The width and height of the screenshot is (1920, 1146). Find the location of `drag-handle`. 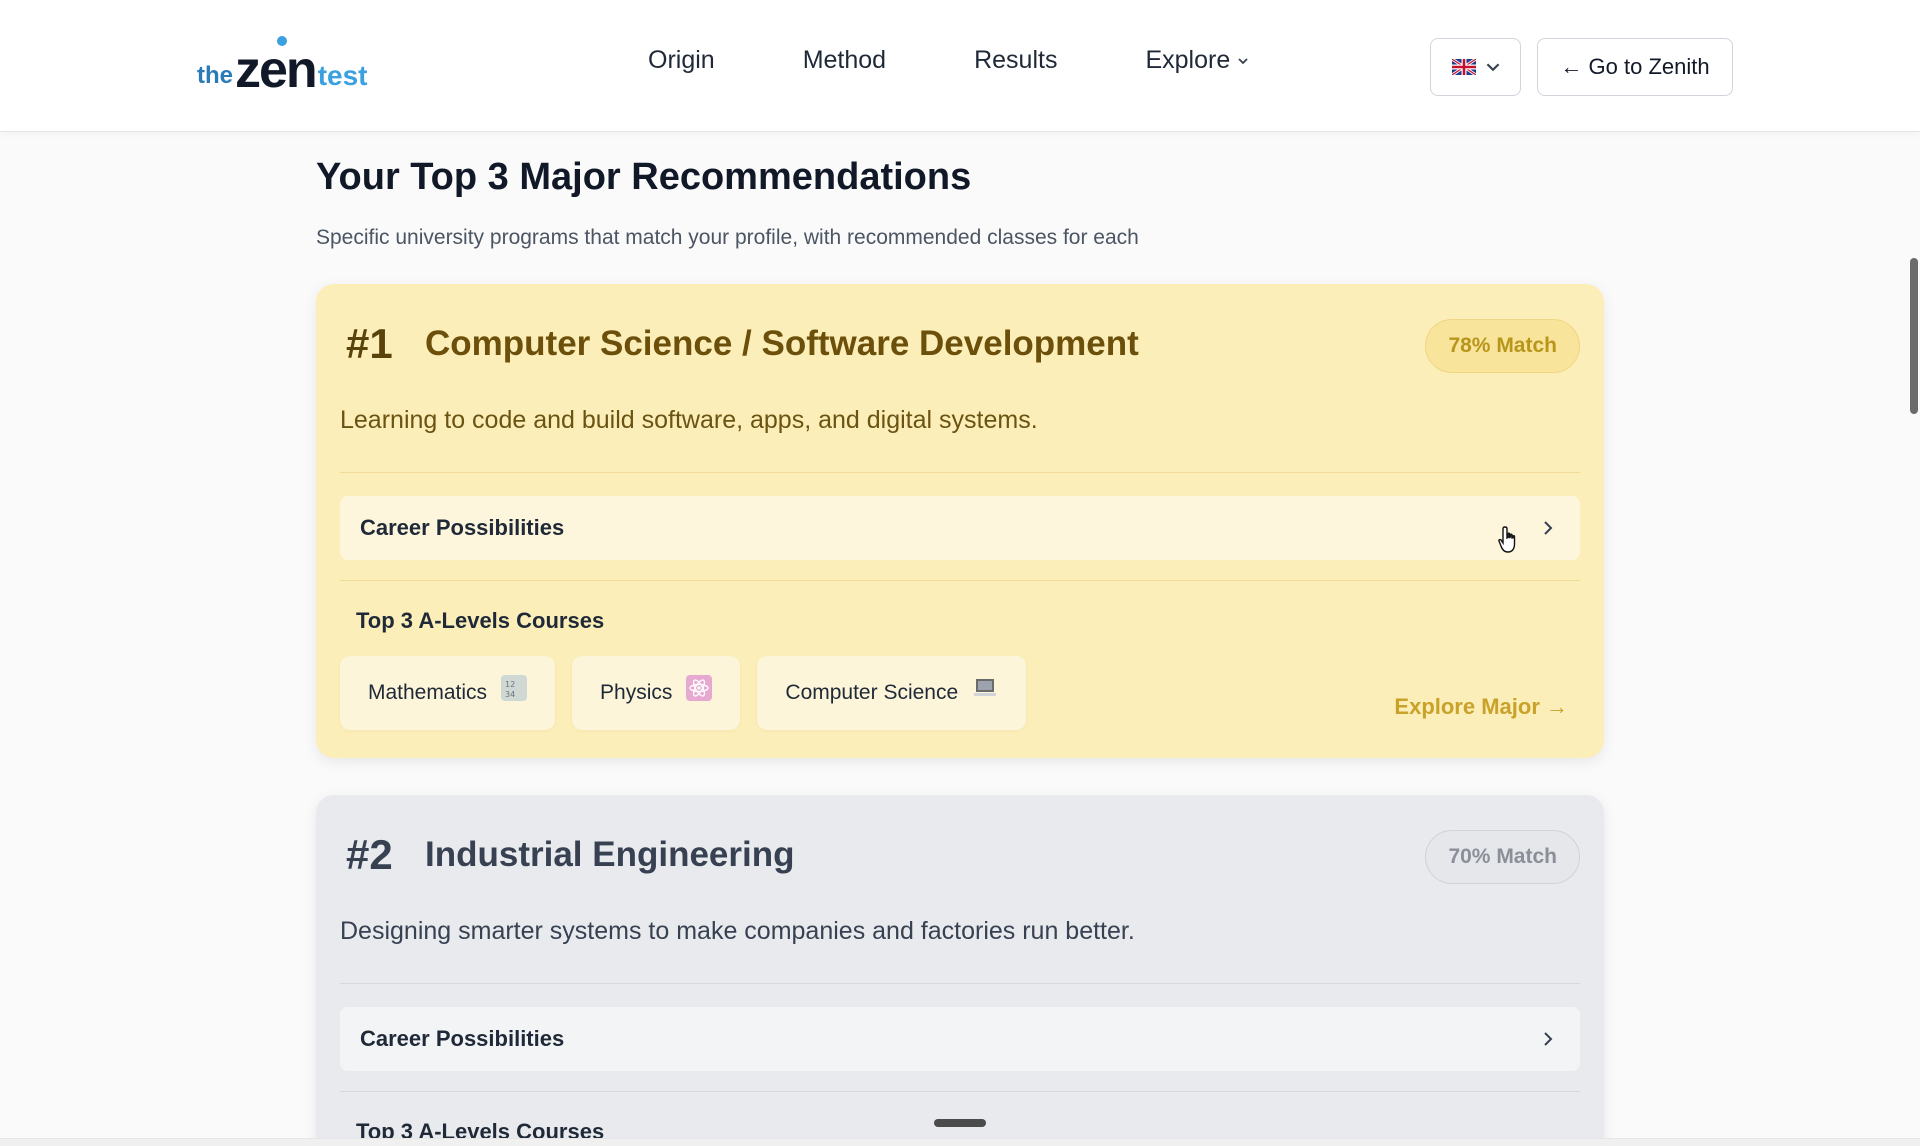

drag-handle is located at coordinates (960, 1123).